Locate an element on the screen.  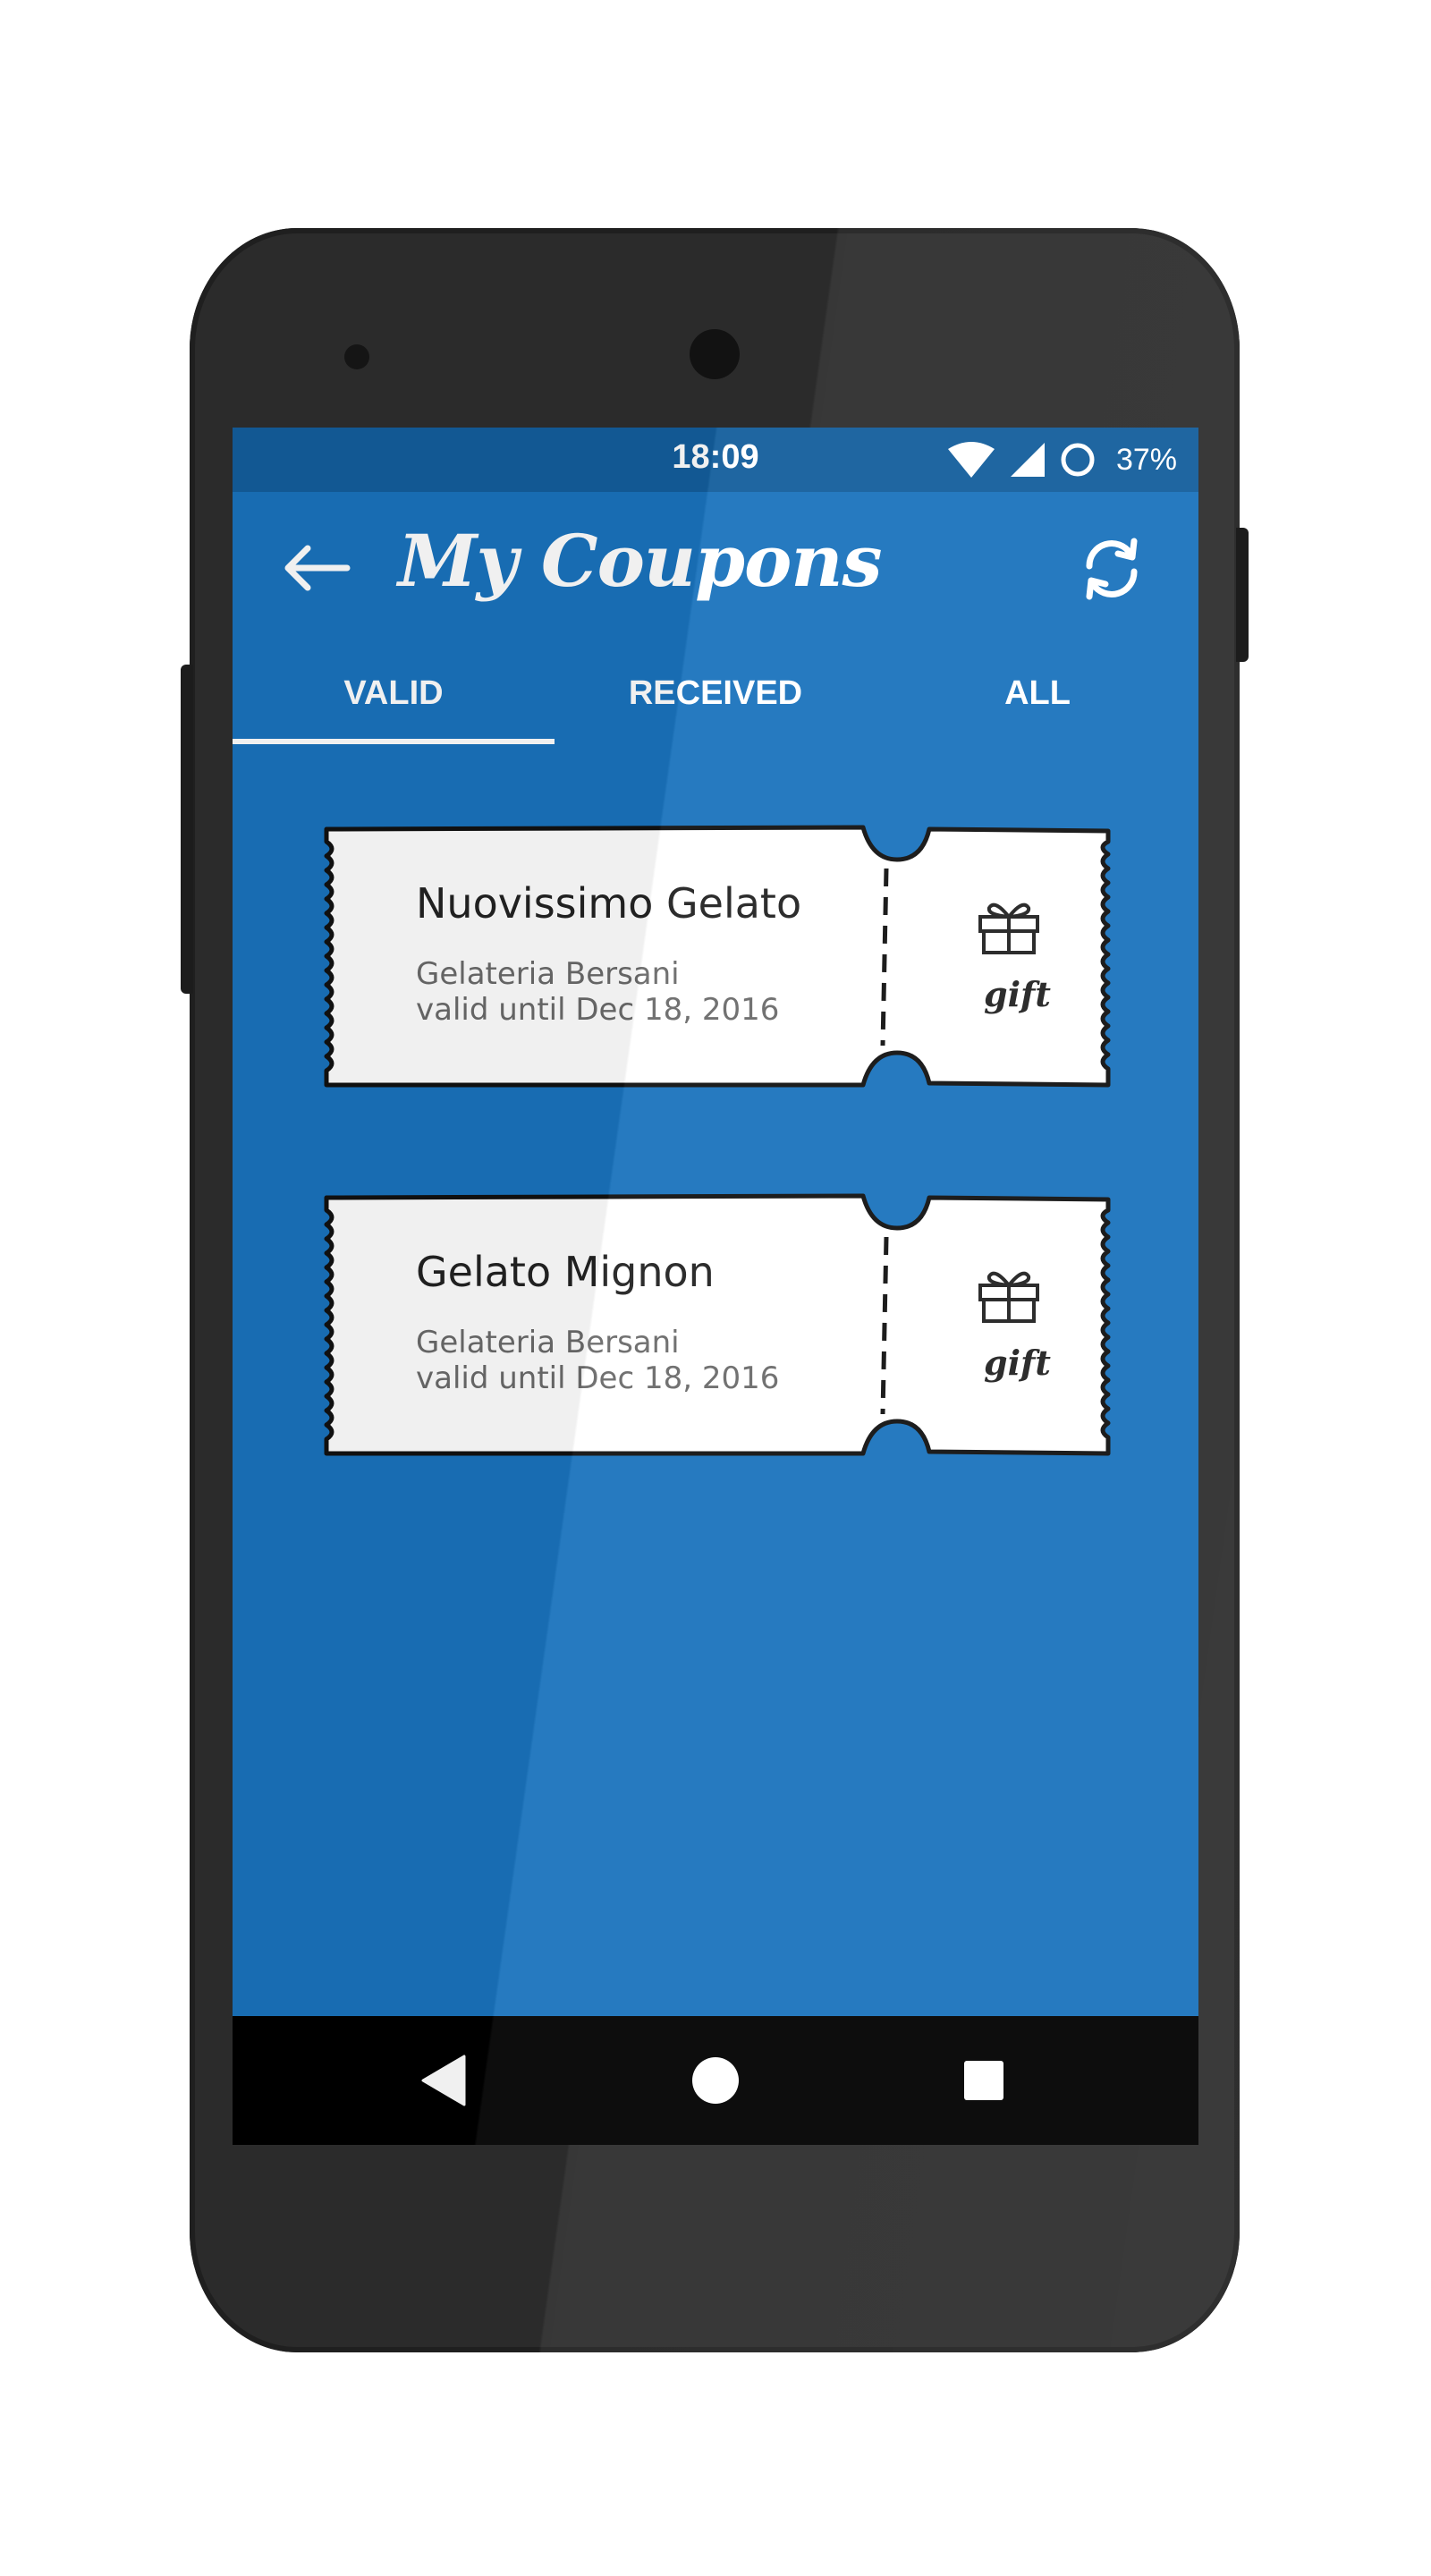
home-circle-icon is located at coordinates (716, 2080).